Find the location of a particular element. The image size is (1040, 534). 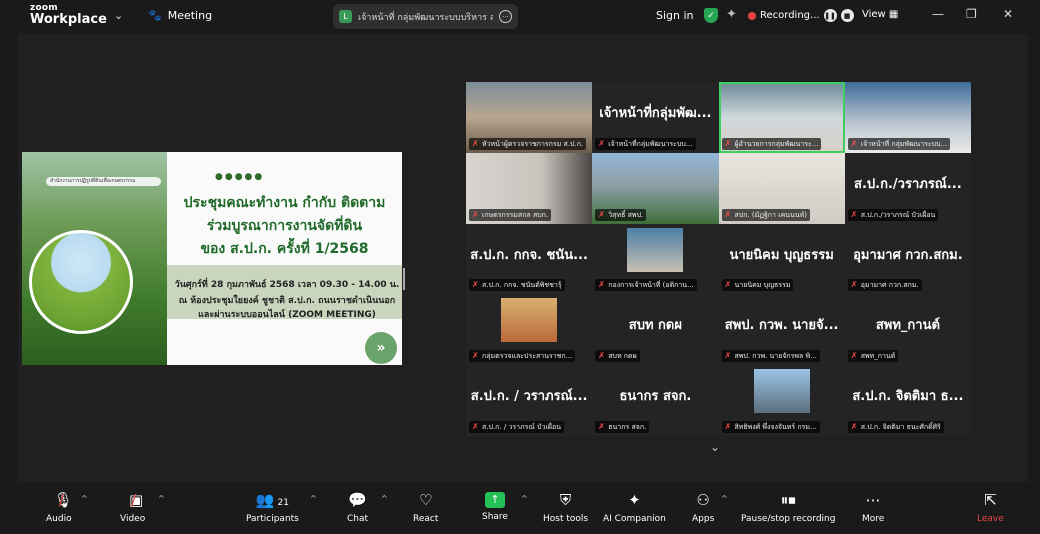

pause-icon: ❚❚ is located at coordinates (830, 15).